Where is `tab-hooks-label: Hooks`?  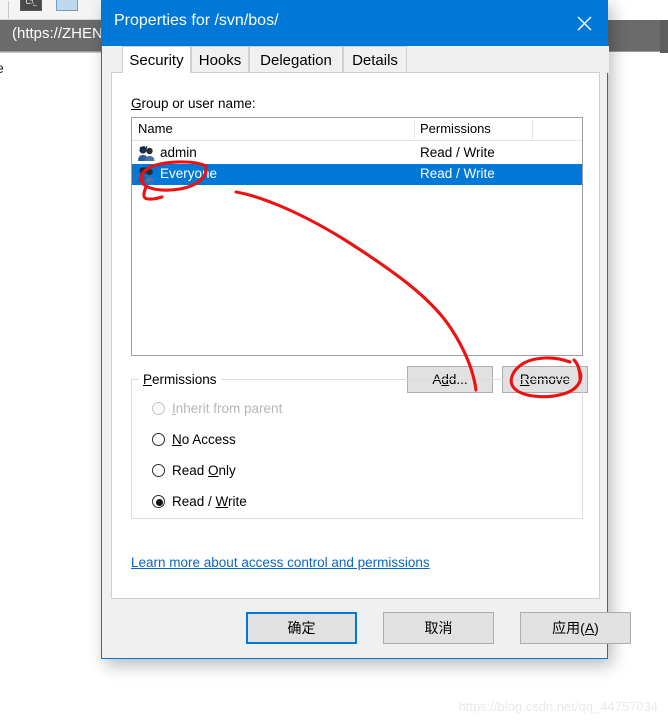
tab-hooks-label: Hooks is located at coordinates (220, 60).